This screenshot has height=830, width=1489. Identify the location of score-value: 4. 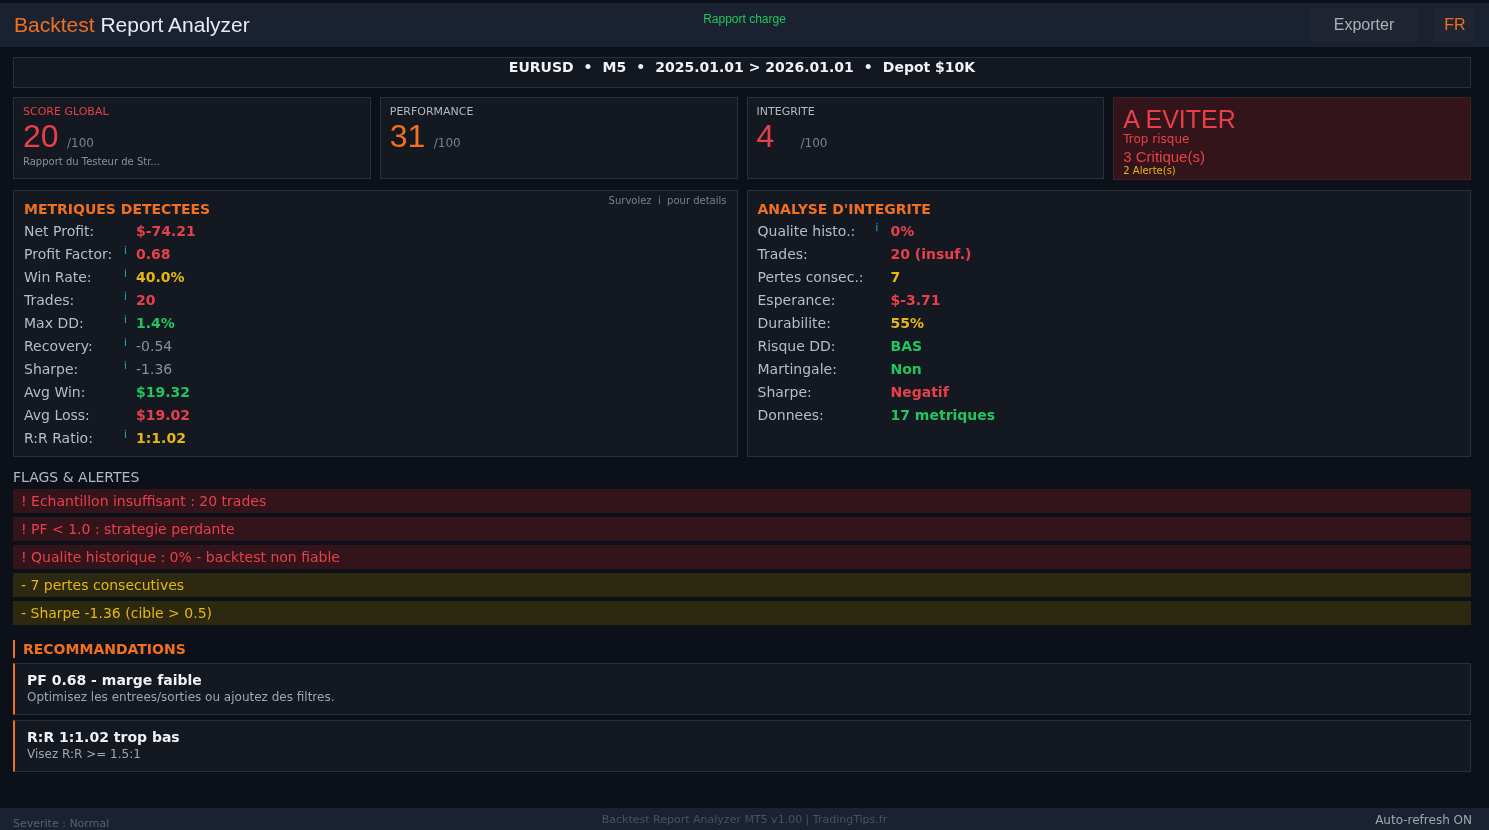
(766, 136).